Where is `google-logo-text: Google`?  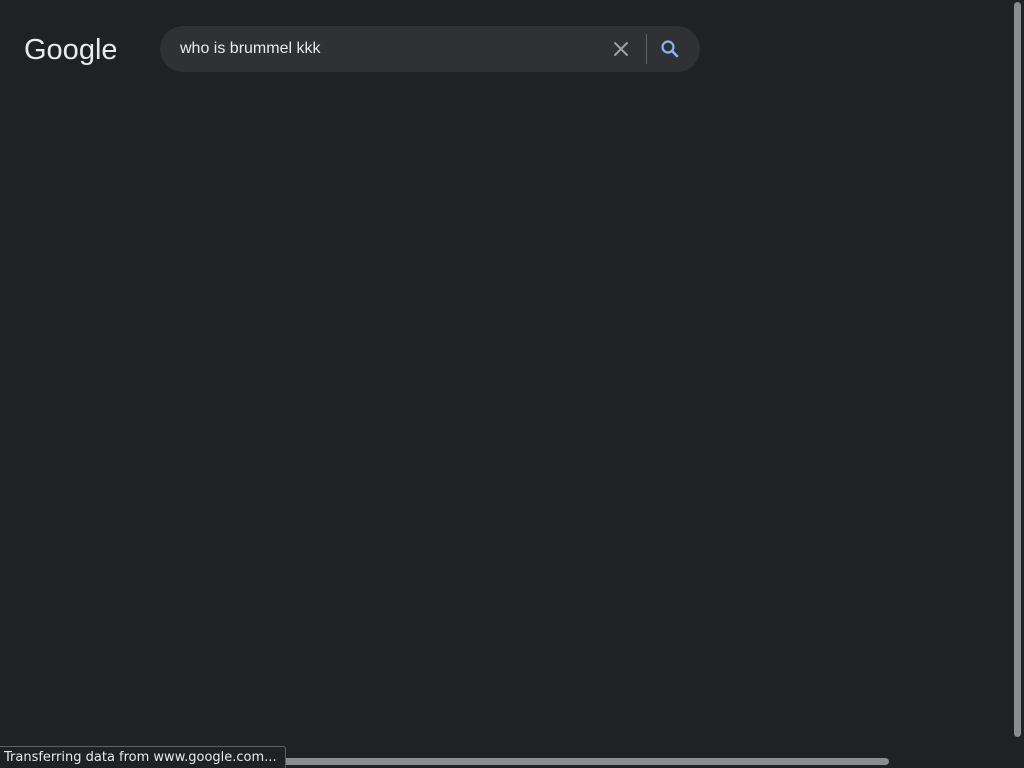
google-logo-text: Google is located at coordinates (70, 50).